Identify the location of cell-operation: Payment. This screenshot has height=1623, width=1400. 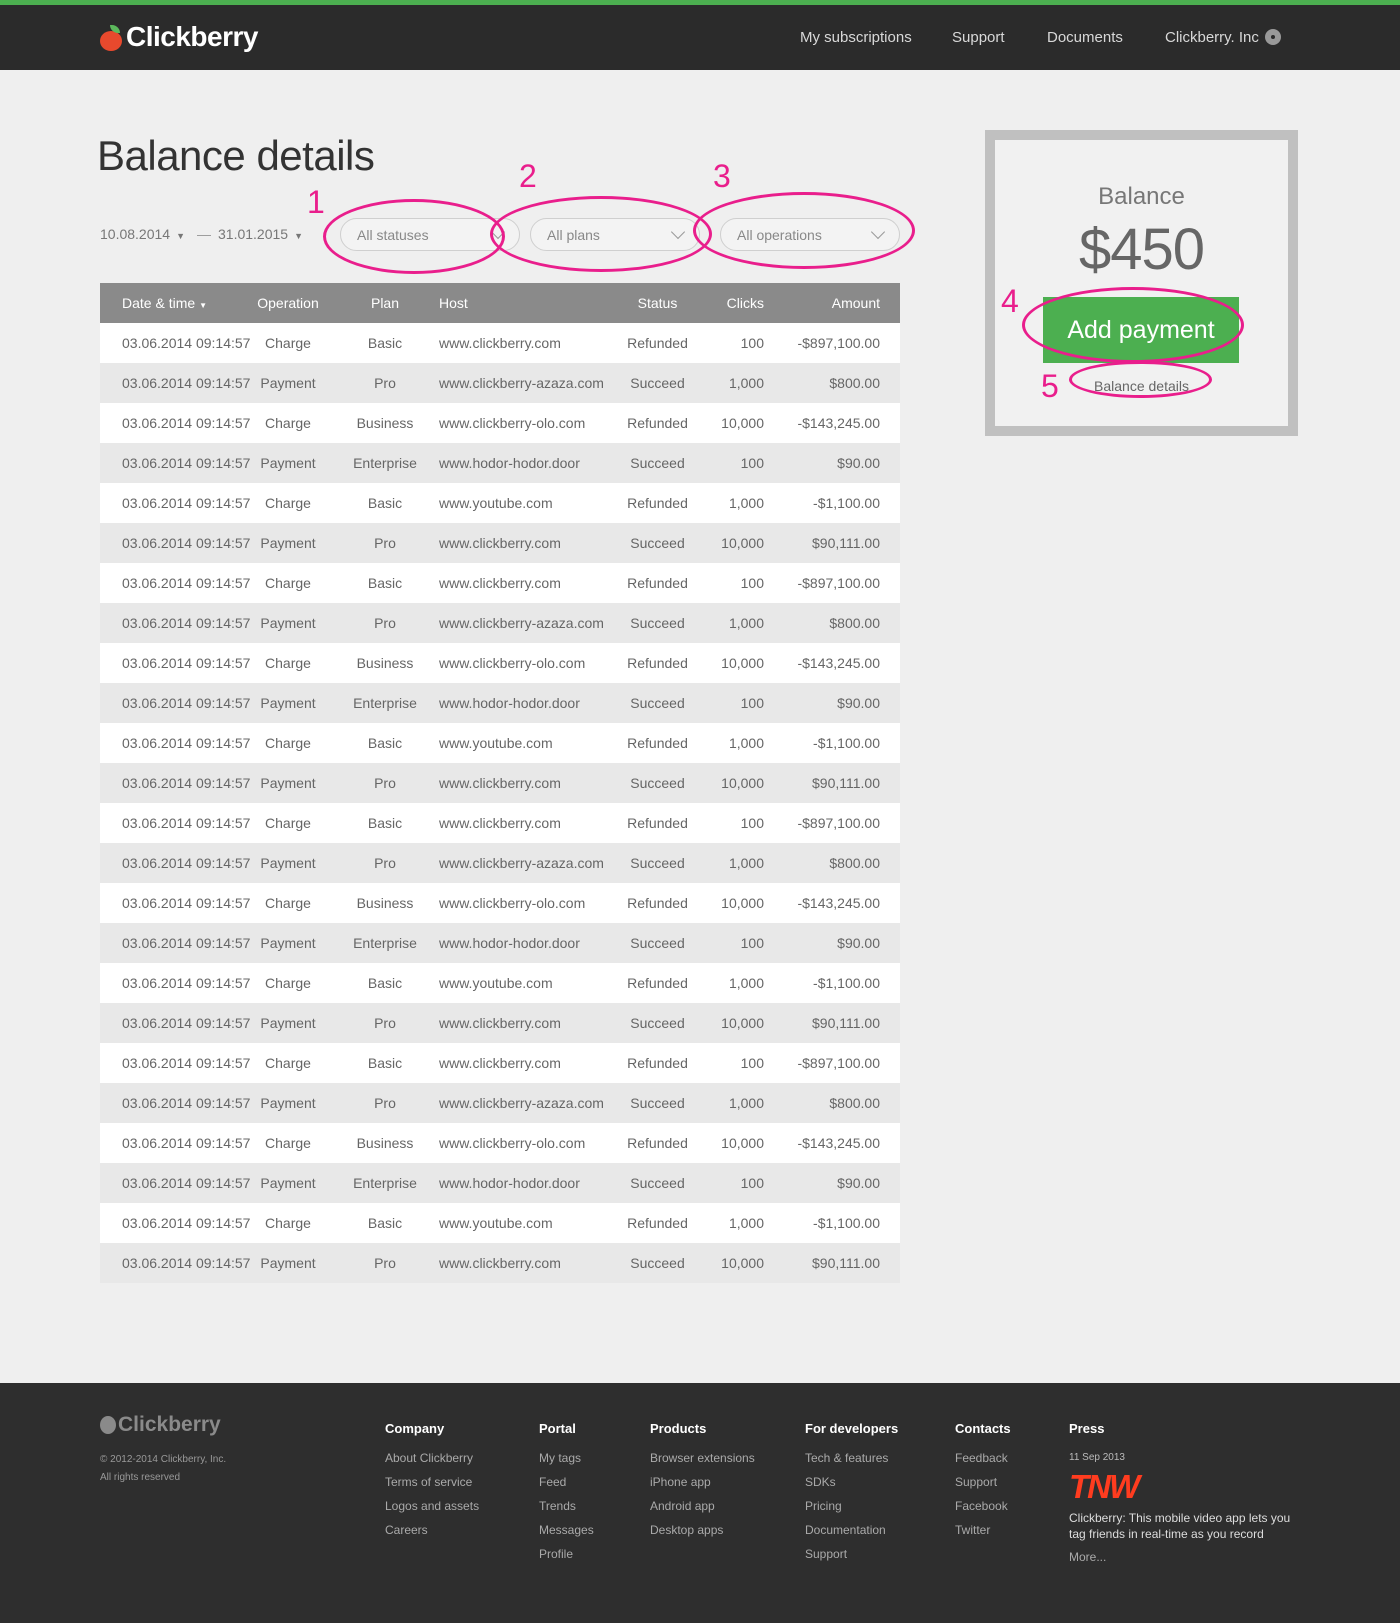
(288, 783).